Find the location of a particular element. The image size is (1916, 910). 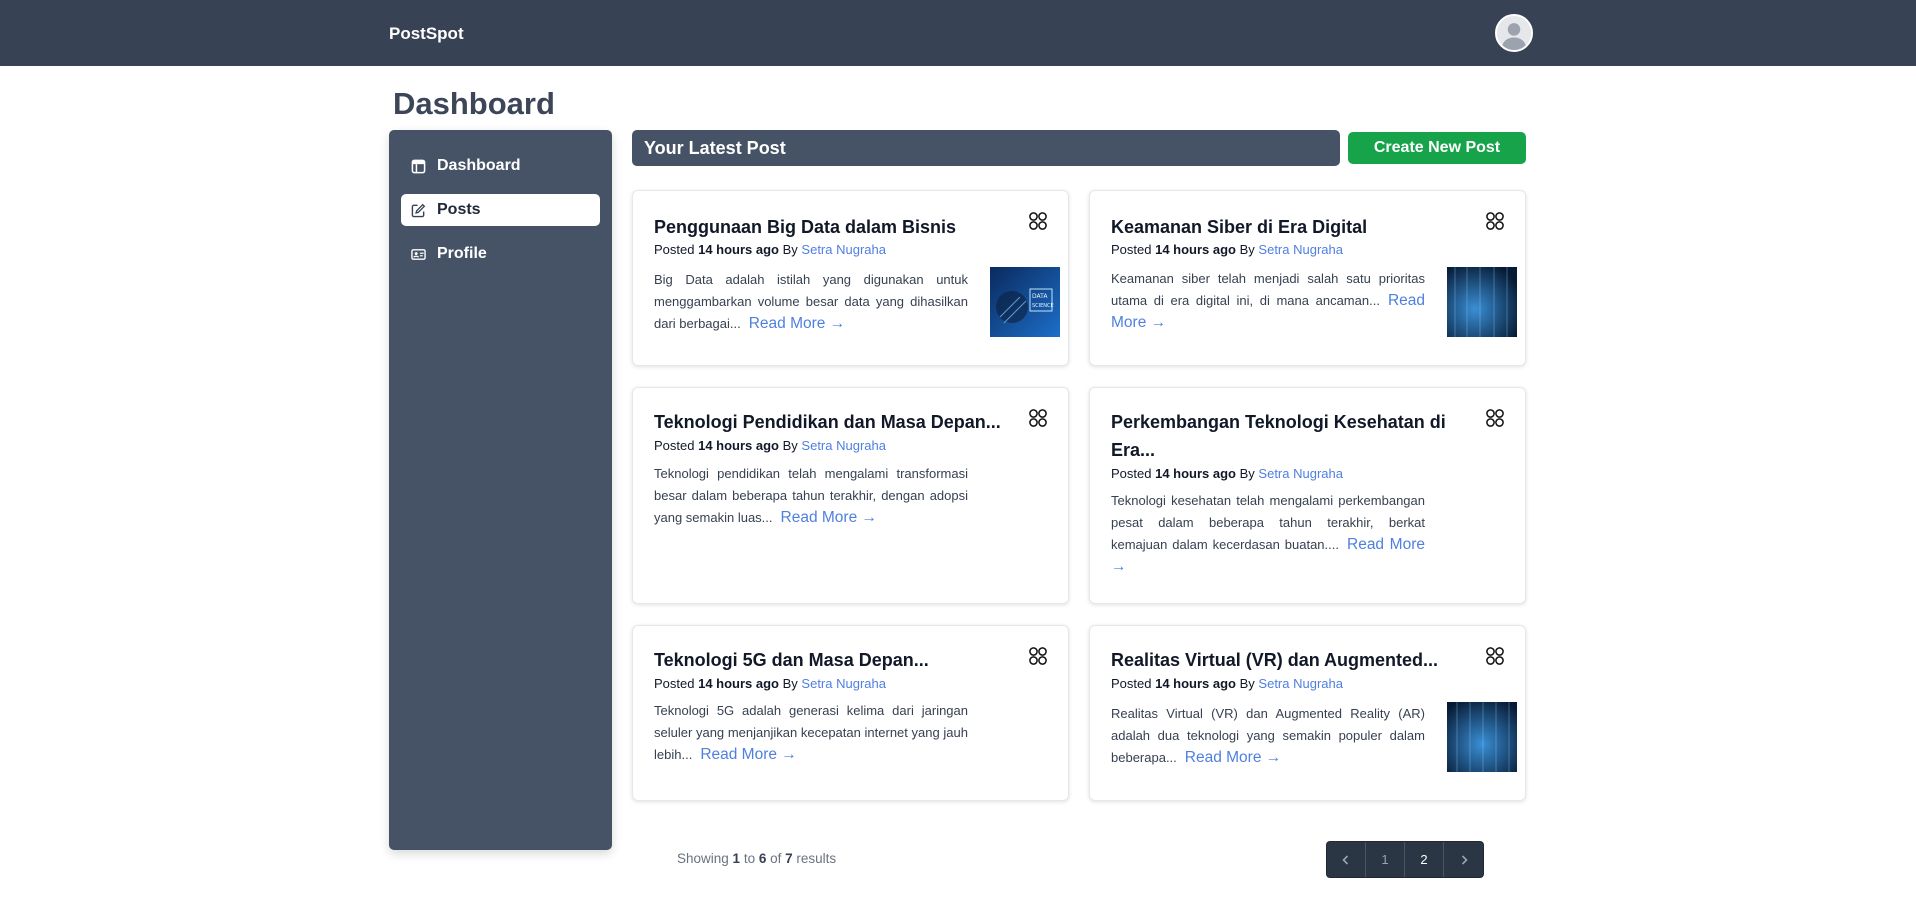

id-card-icon is located at coordinates (418, 254).